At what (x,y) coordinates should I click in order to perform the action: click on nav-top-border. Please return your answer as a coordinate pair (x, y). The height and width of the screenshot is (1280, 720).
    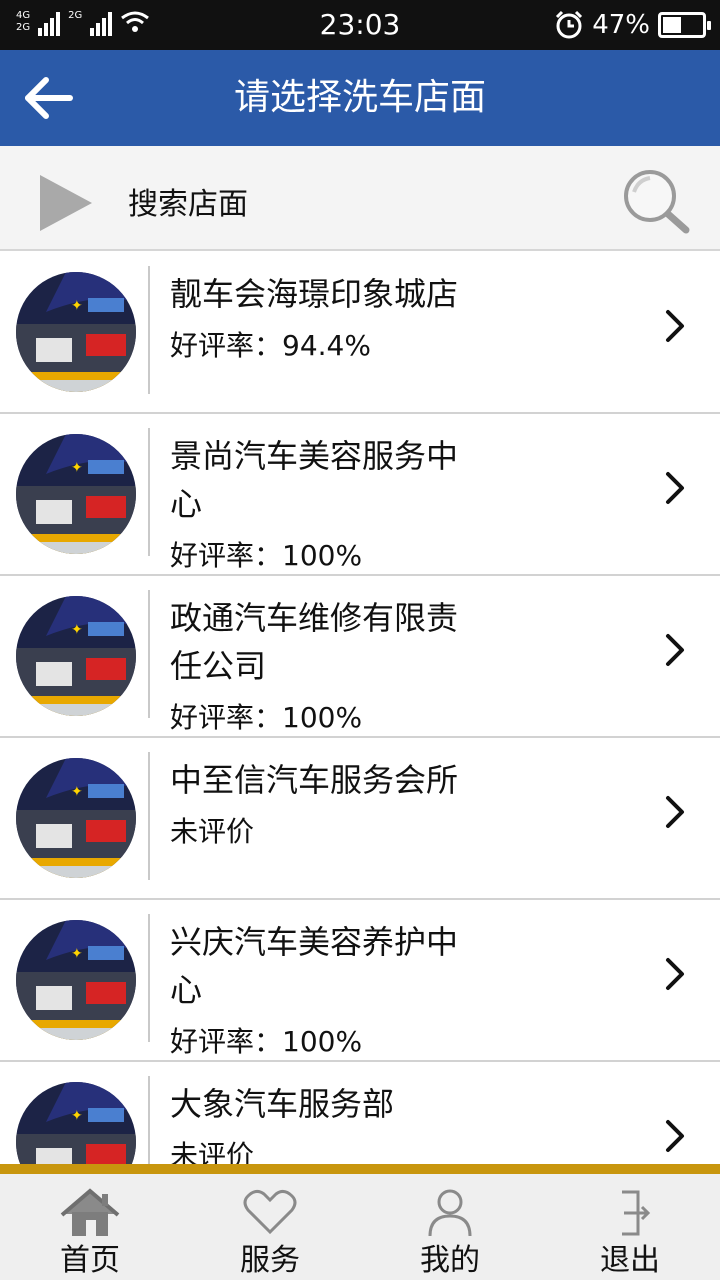
    Looking at the image, I should click on (360, 1169).